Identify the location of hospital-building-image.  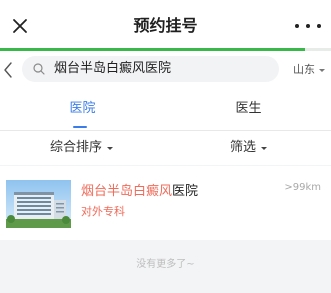
(38, 204).